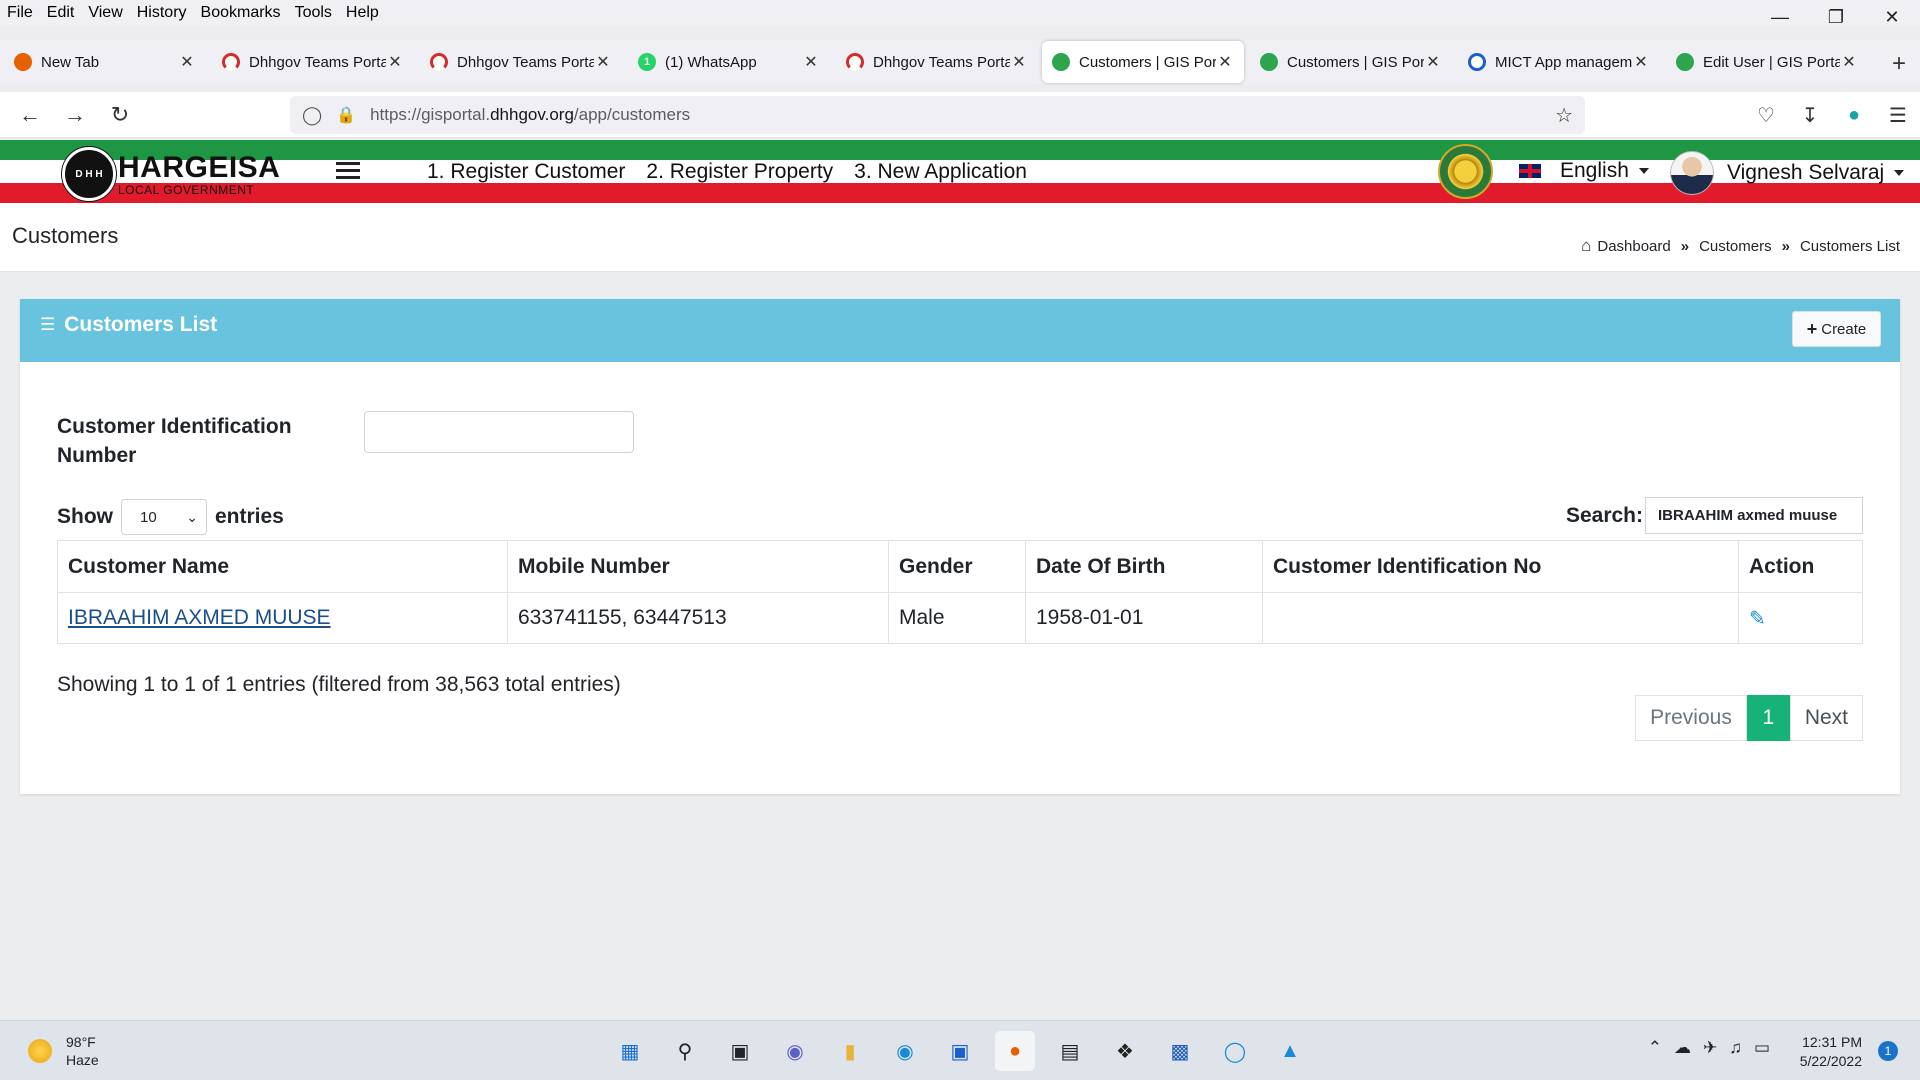 The width and height of the screenshot is (1920, 1080). What do you see at coordinates (1800, 566) in the screenshot?
I see `col-action: Action` at bounding box center [1800, 566].